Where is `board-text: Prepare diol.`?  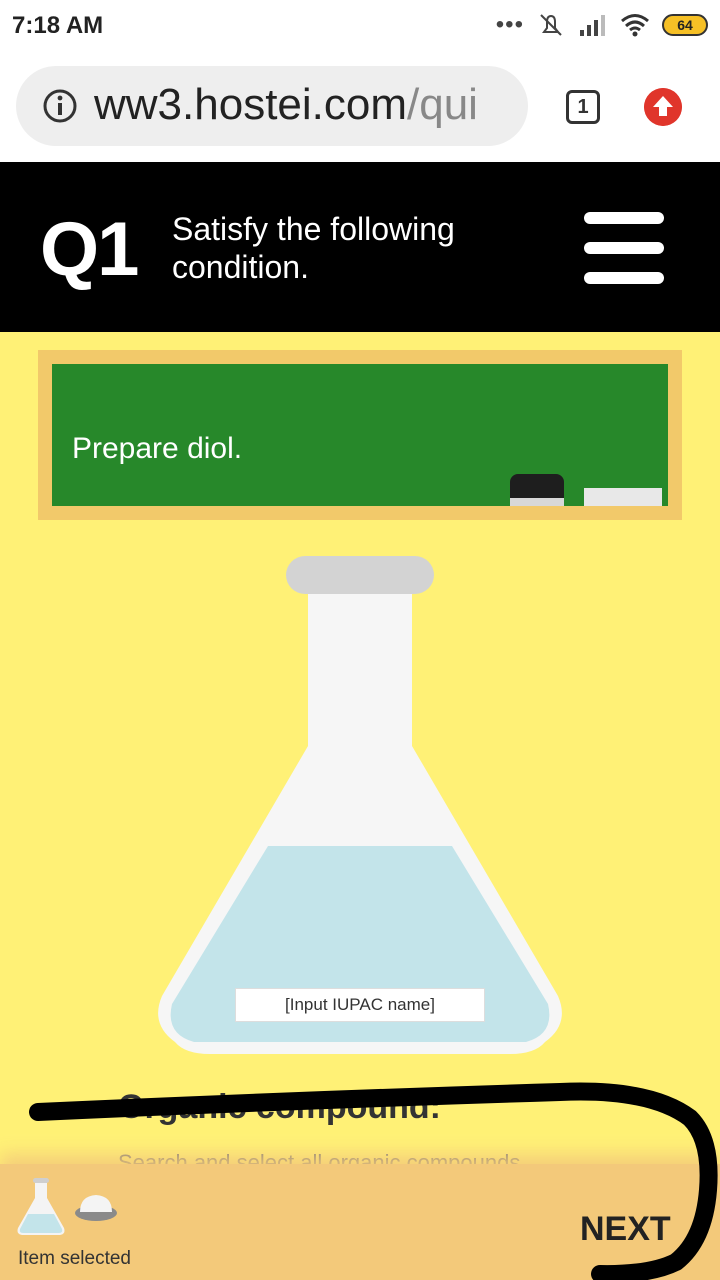 board-text: Prepare diol. is located at coordinates (157, 448).